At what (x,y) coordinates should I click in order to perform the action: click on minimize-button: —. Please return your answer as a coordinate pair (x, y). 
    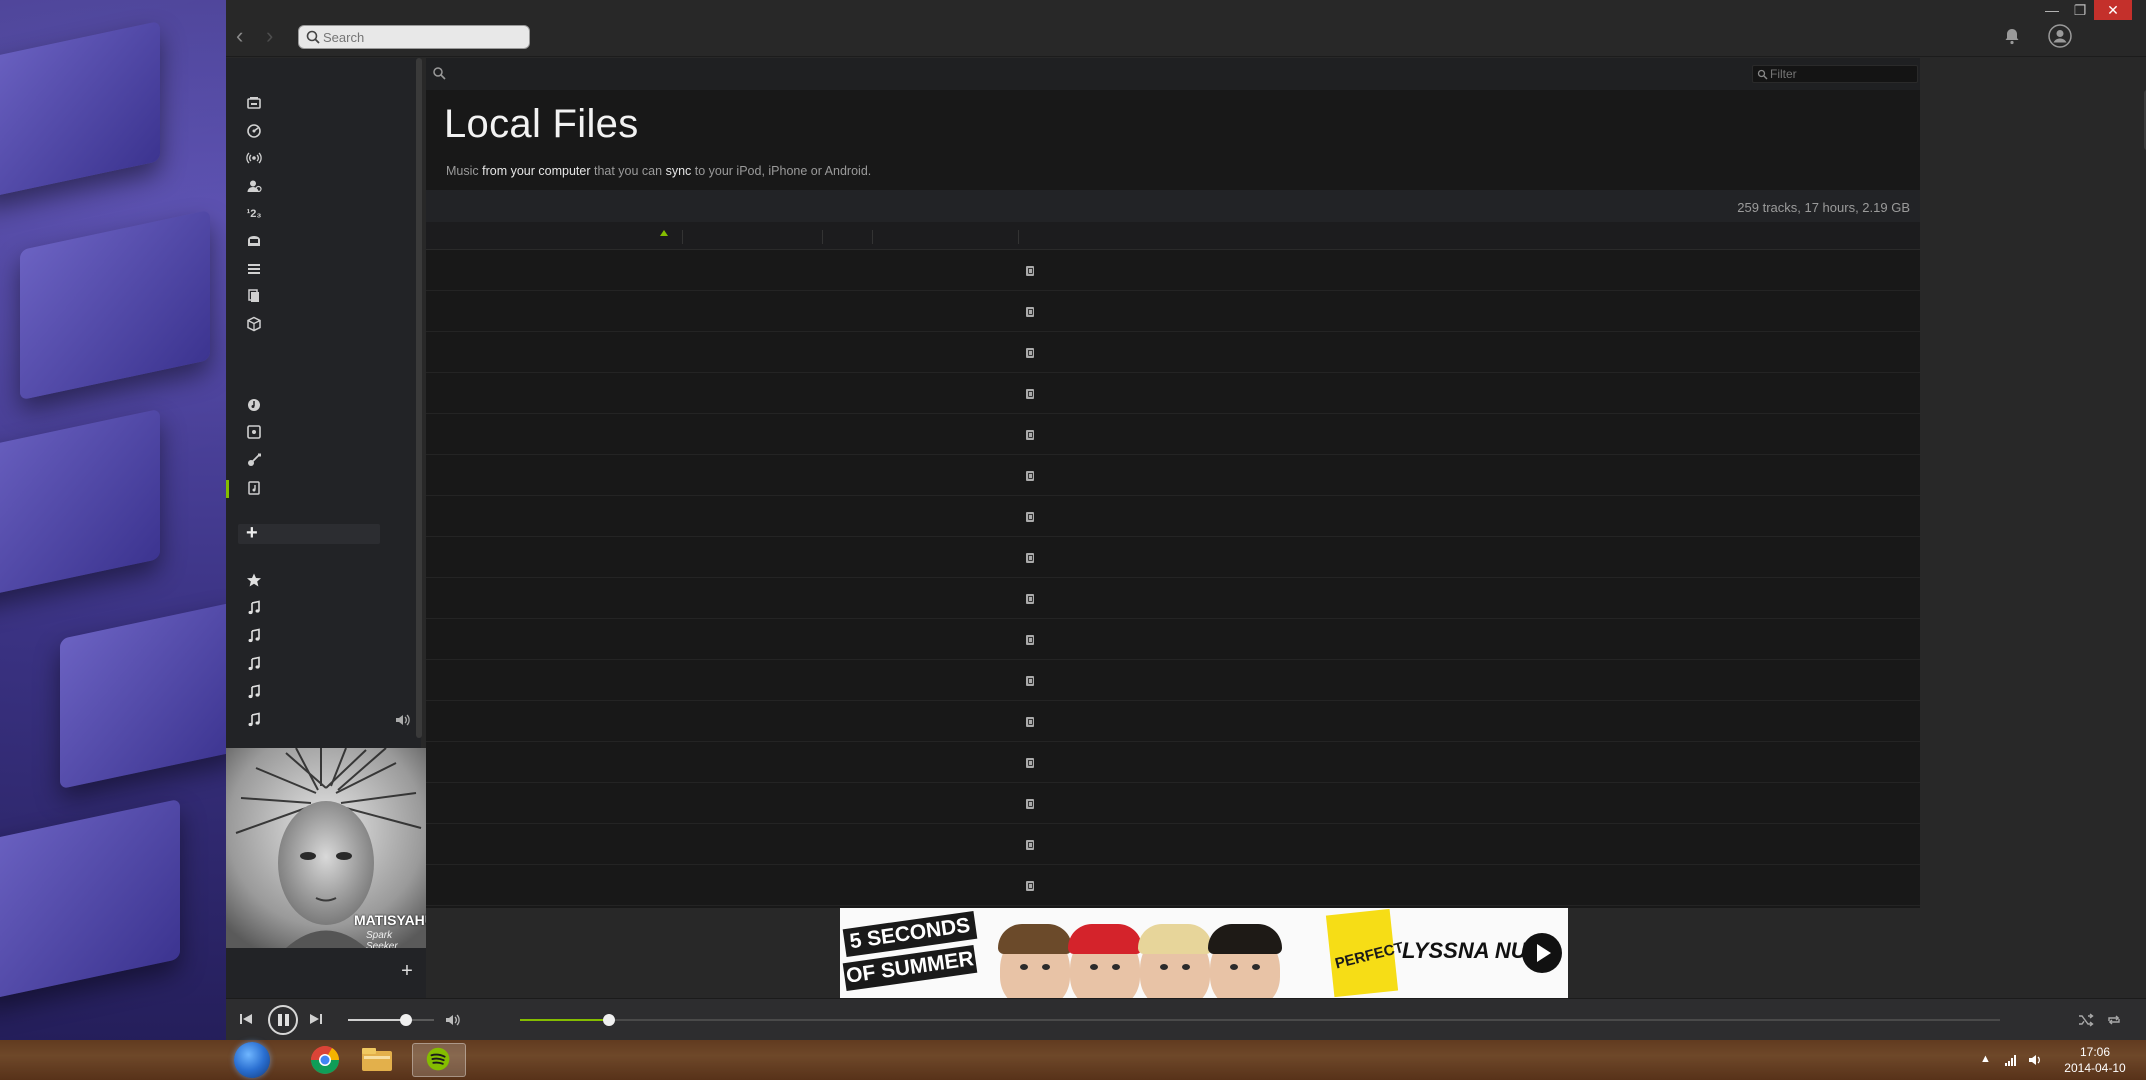
    Looking at the image, I should click on (2052, 10).